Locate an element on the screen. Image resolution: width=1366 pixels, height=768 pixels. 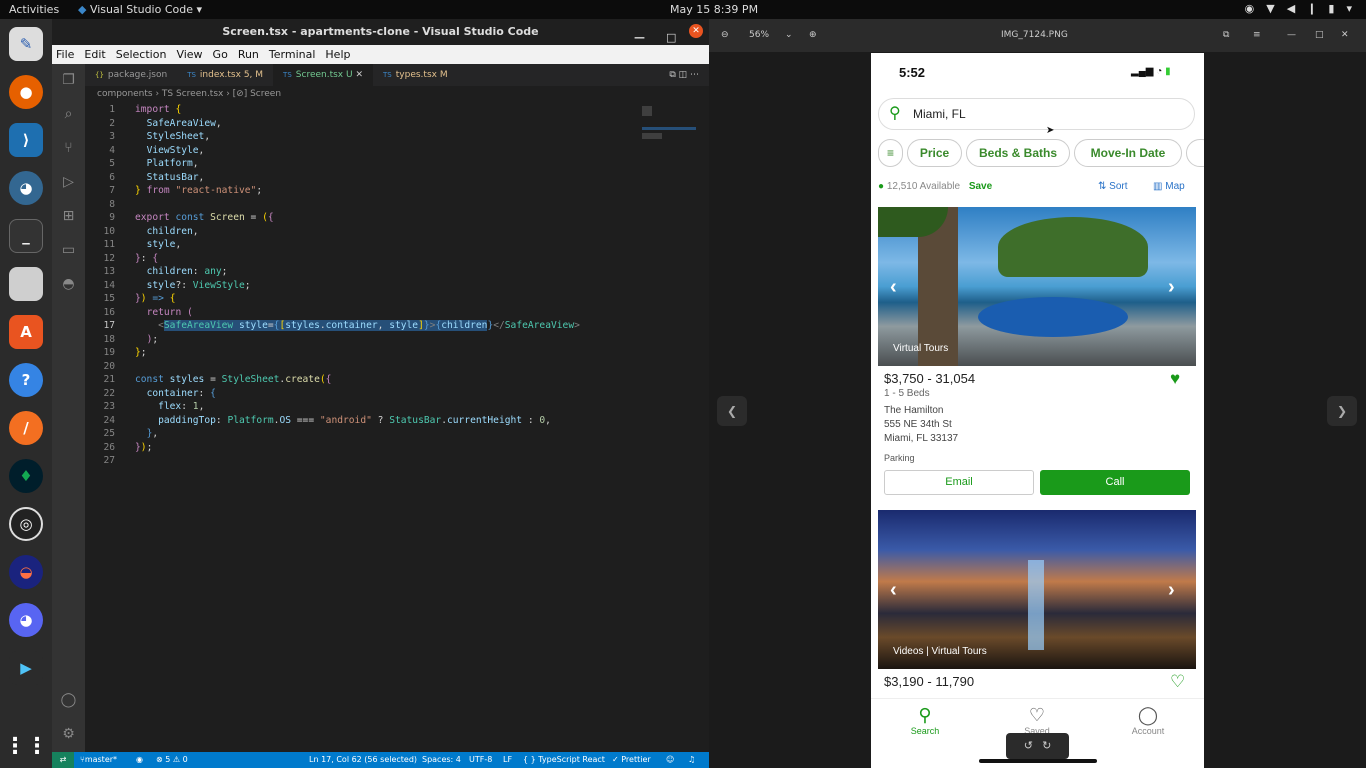
account-icon: ◯ is located at coordinates (68, 700).